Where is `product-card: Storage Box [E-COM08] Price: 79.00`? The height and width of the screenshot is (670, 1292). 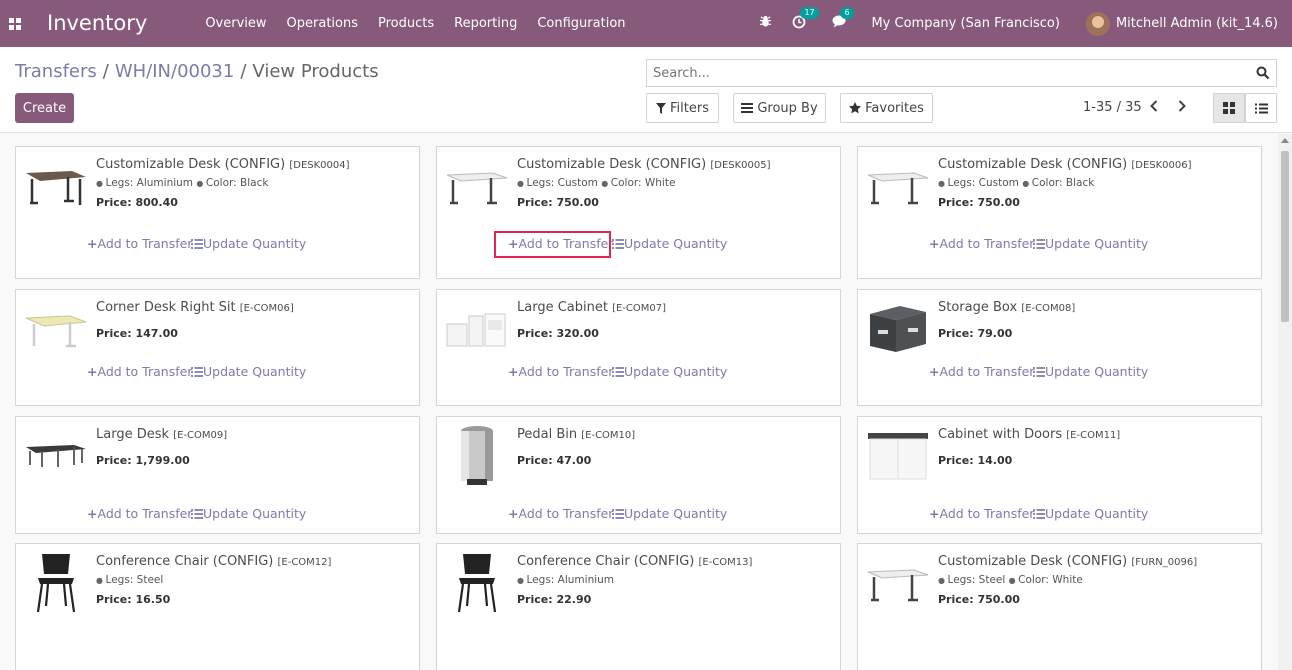 product-card: Storage Box [E-COM08] Price: 79.00 is located at coordinates (1059, 347).